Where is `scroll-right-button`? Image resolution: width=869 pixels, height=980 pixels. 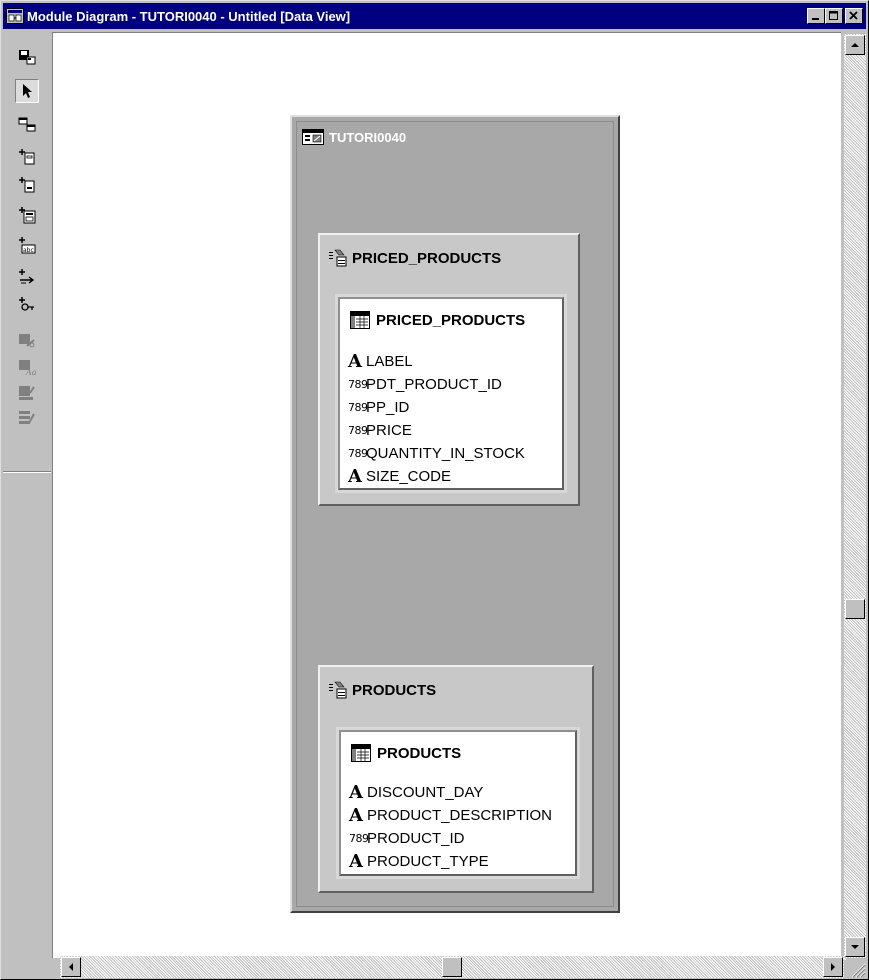
scroll-right-button is located at coordinates (833, 967).